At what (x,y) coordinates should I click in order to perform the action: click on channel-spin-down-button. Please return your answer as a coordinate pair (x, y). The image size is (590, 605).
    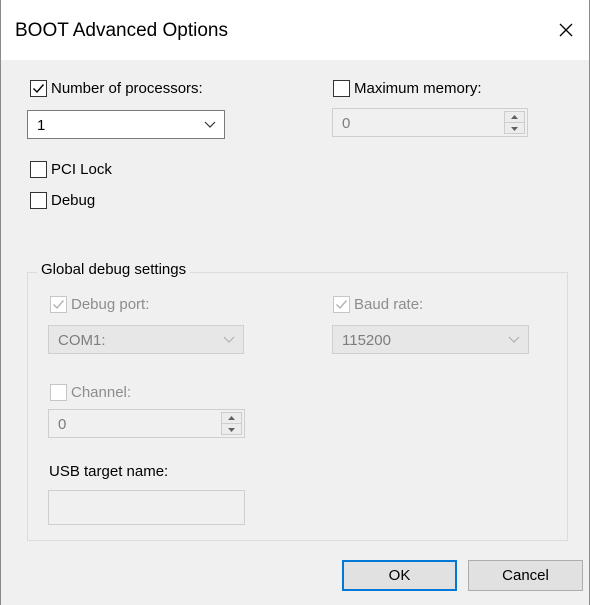
    Looking at the image, I should click on (231, 429).